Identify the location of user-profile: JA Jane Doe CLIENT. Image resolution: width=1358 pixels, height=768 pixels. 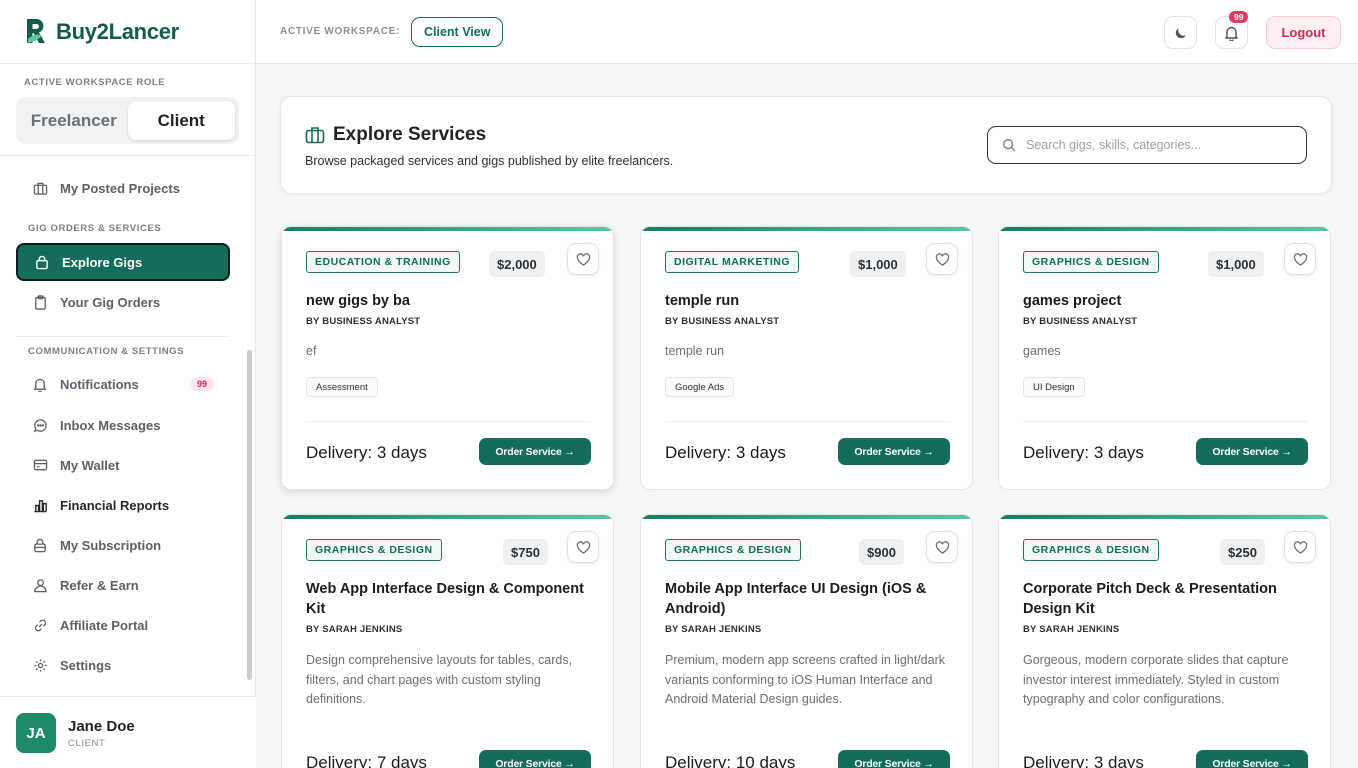
(128, 732).